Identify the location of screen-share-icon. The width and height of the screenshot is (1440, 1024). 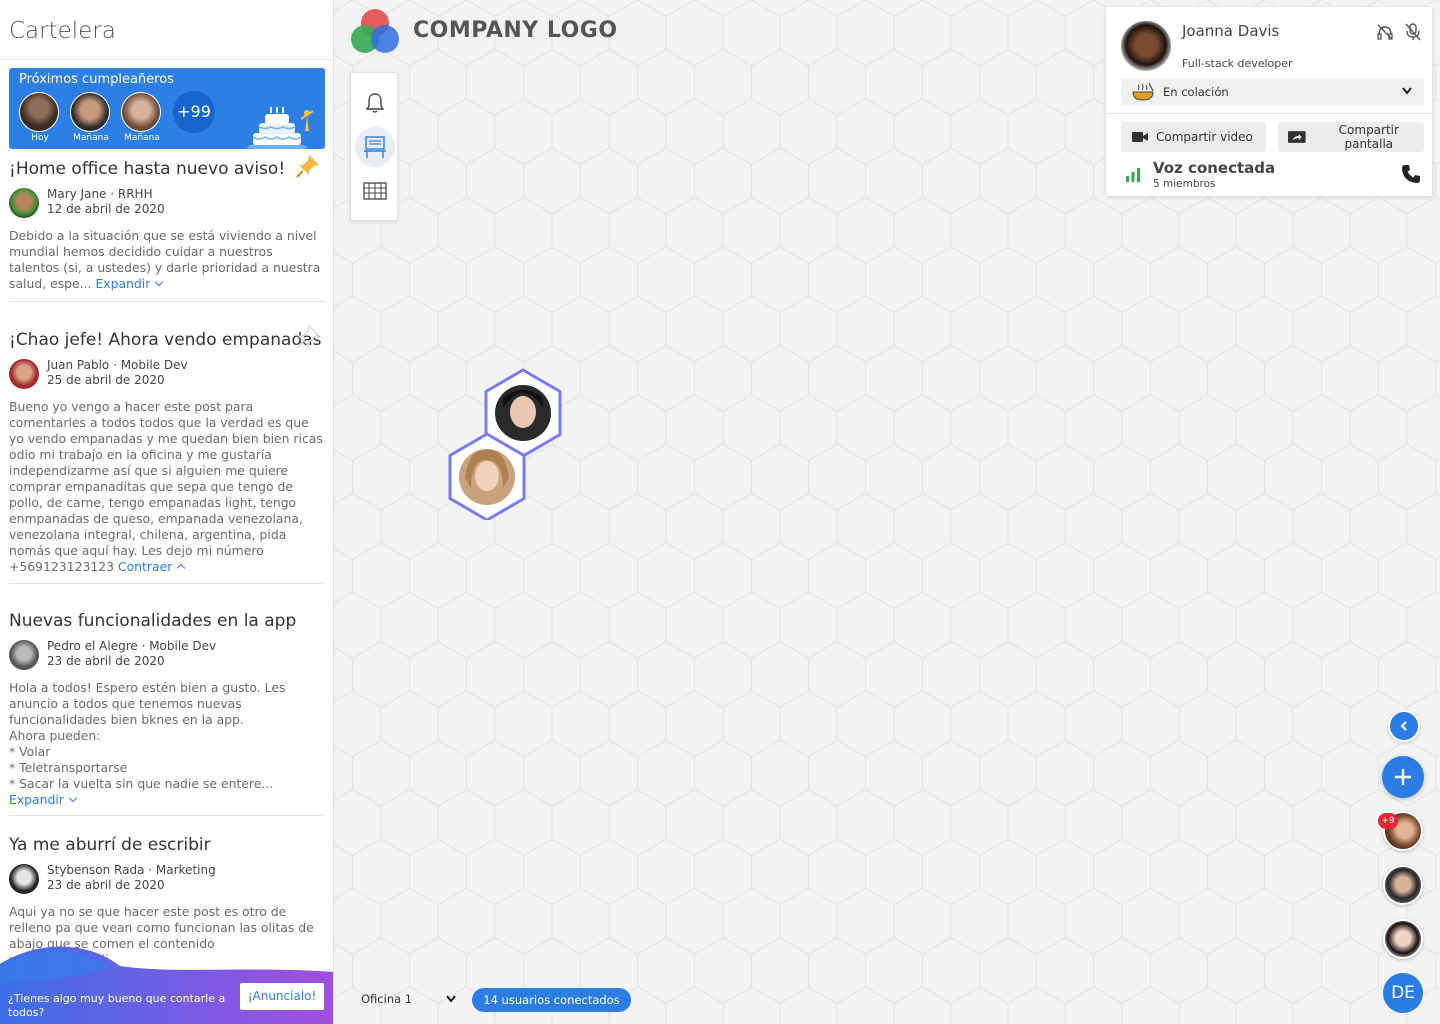
(1297, 137).